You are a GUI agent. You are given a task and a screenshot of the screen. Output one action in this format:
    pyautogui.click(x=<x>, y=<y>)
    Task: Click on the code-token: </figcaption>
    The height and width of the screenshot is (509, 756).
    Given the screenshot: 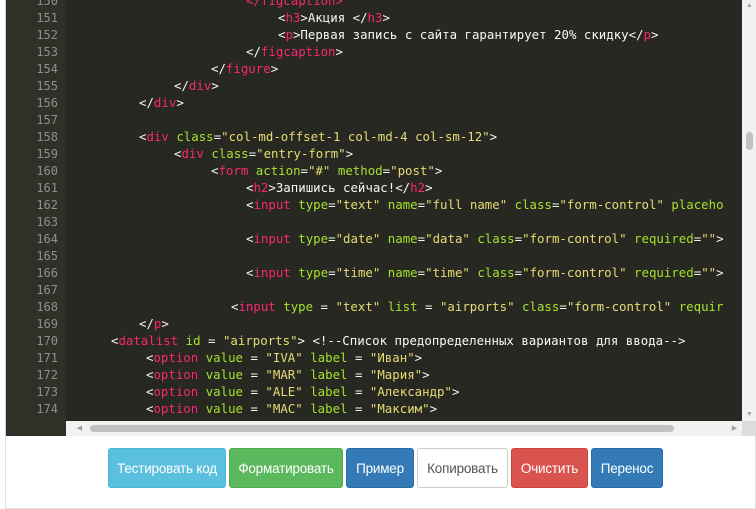 What is the action you would take?
    pyautogui.click(x=294, y=4)
    